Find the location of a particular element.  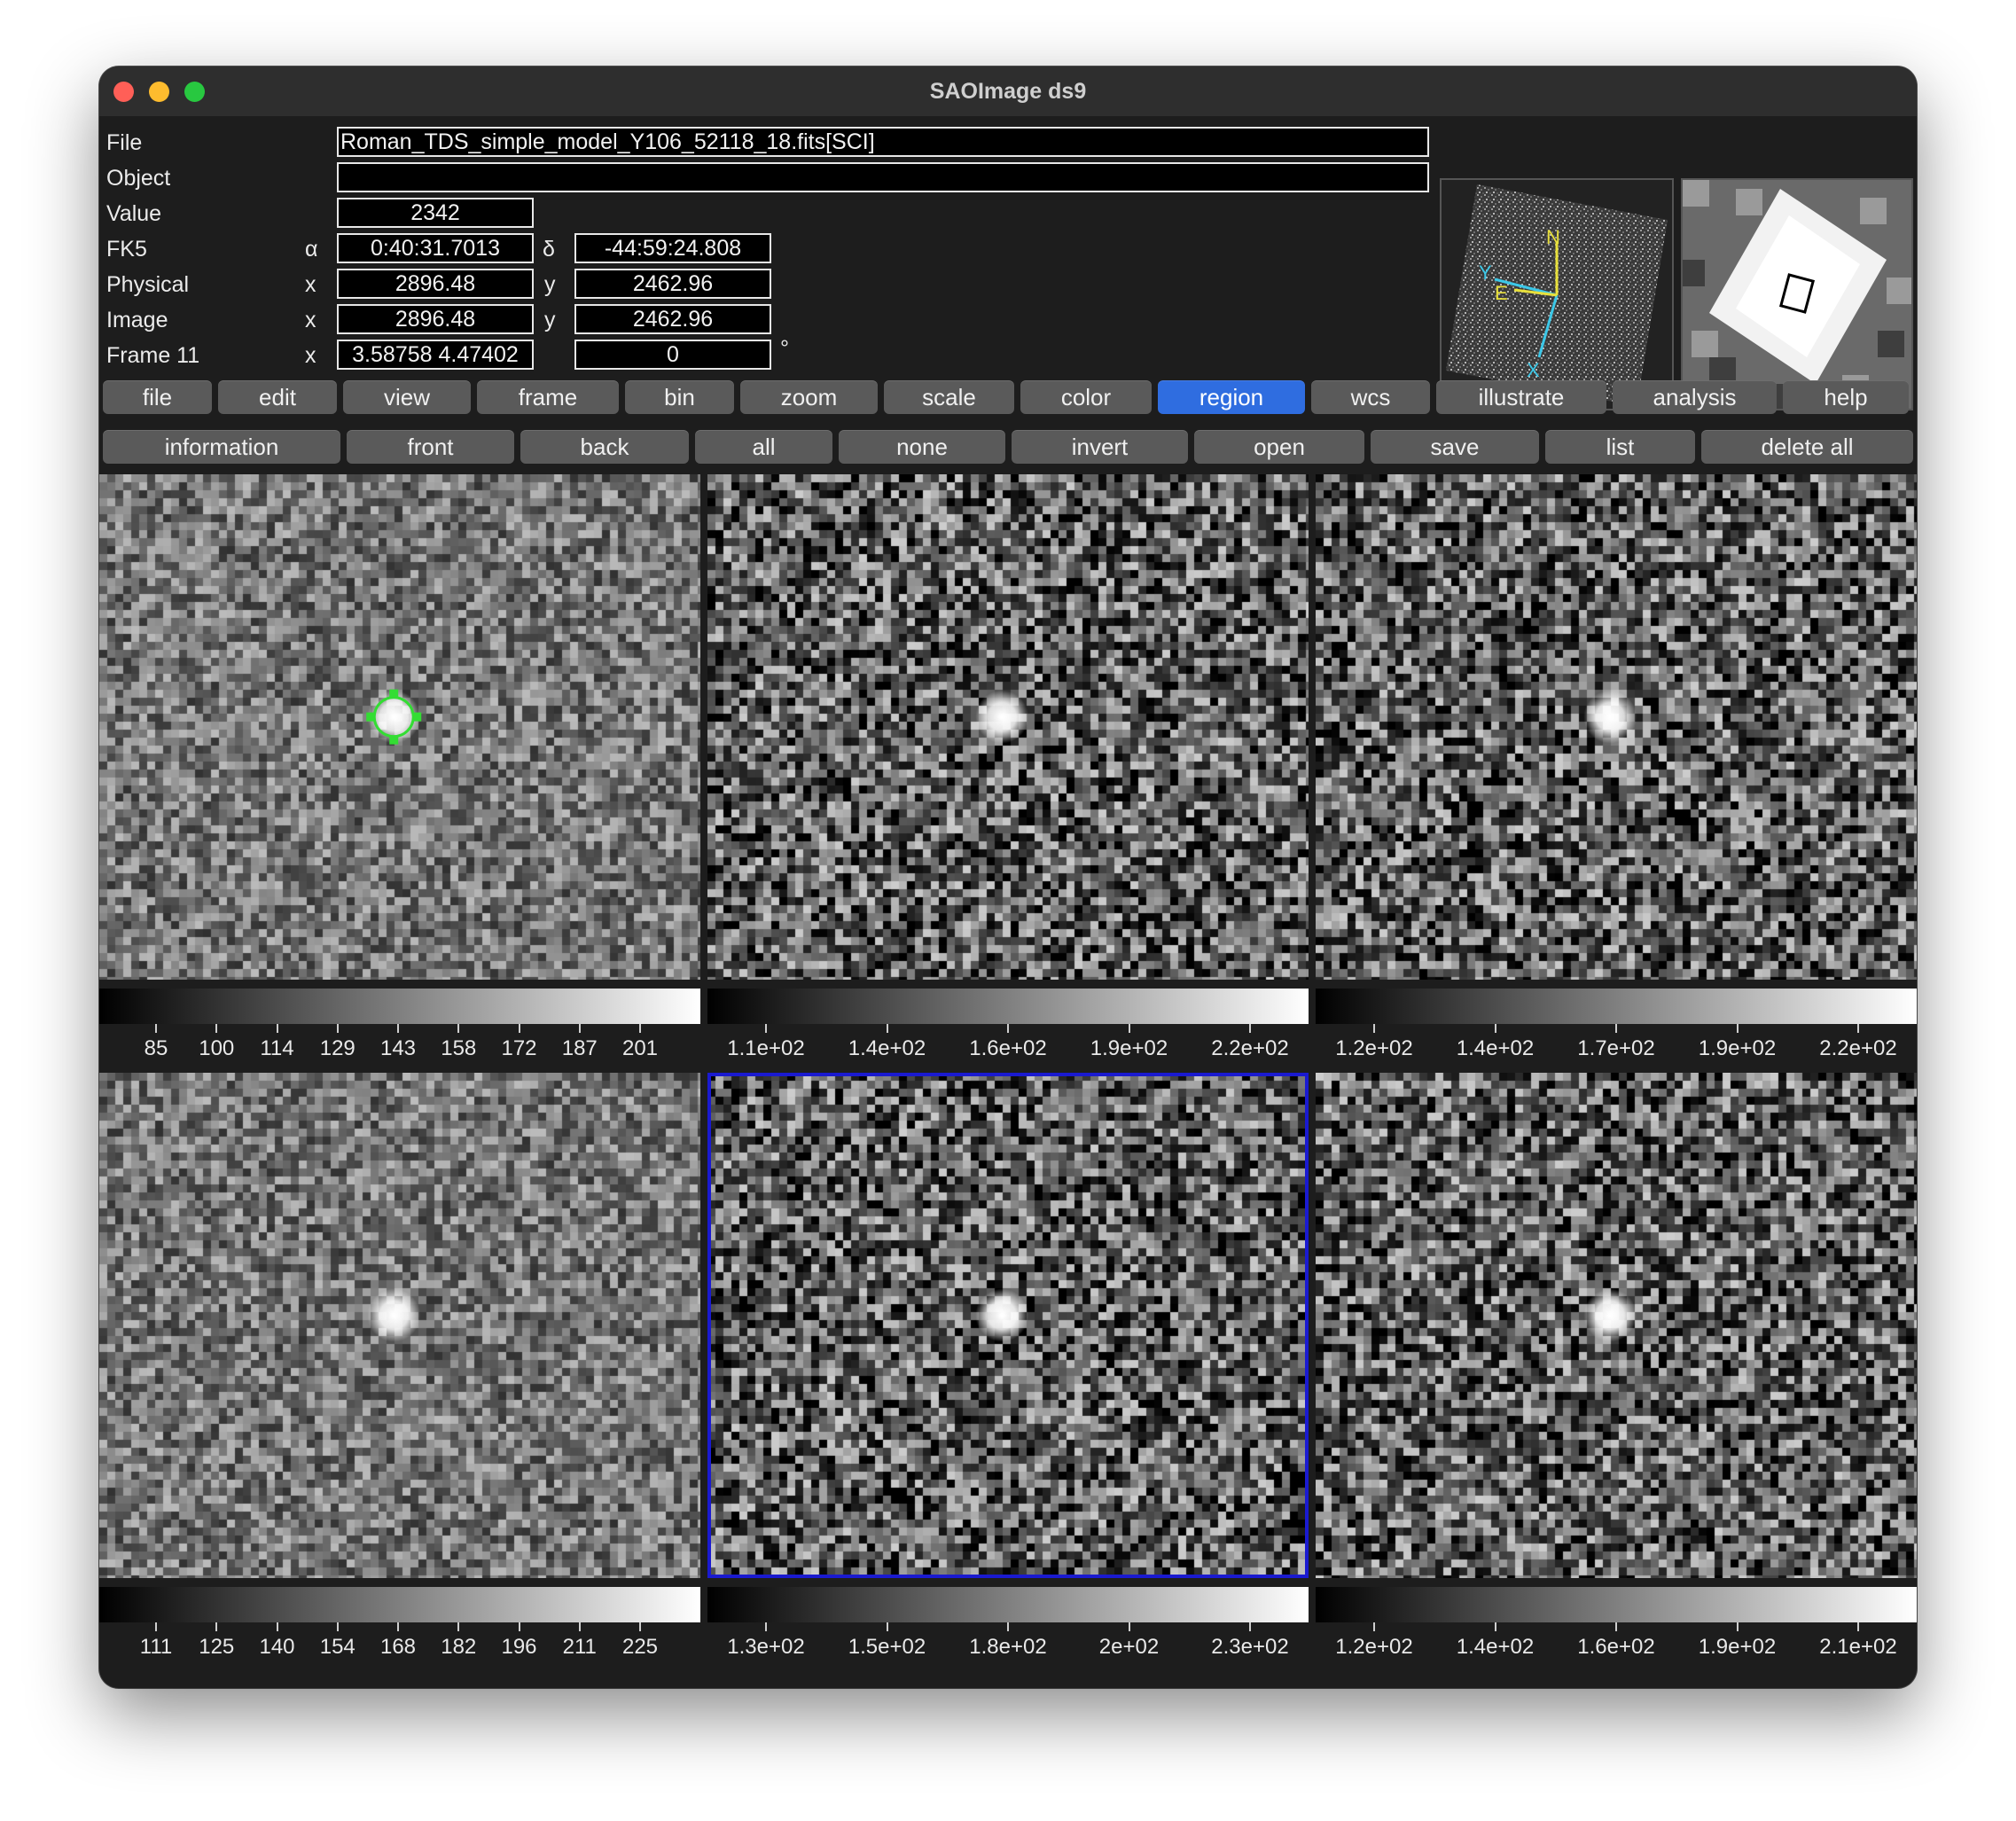

colorbar-tick-label: 100 is located at coordinates (217, 1048).